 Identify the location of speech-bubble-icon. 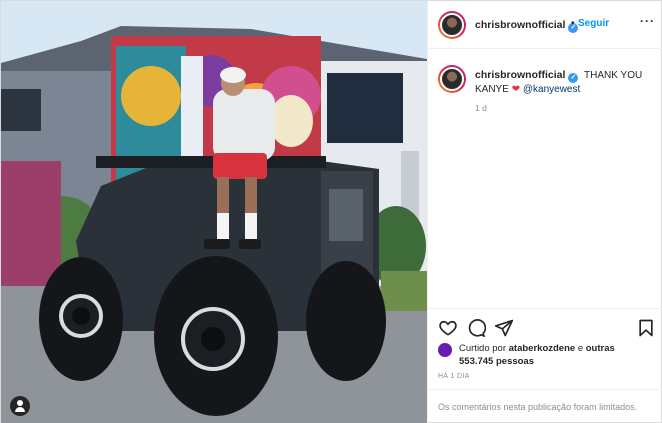
(476, 328).